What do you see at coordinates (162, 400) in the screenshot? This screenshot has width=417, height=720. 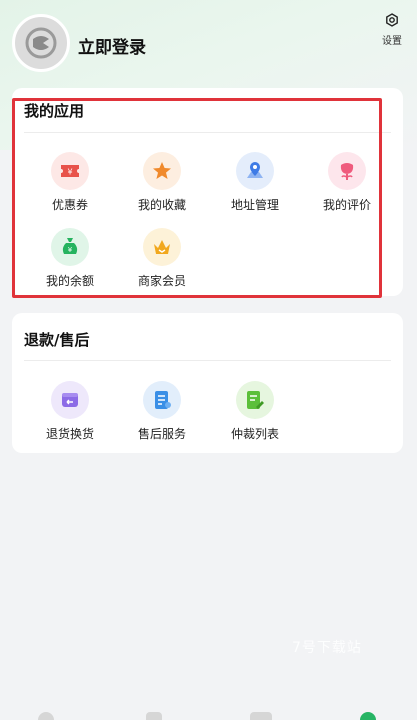 I see `document-icon` at bounding box center [162, 400].